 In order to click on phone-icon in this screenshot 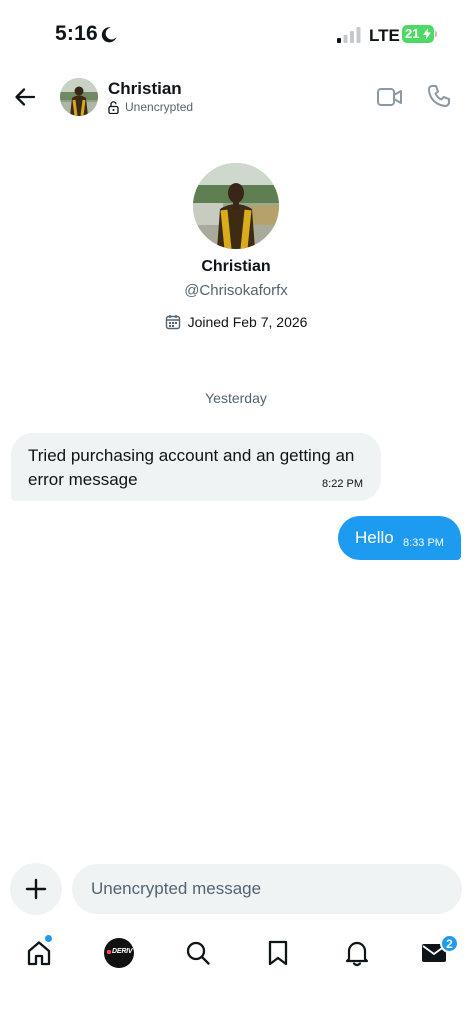, I will do `click(439, 96)`.